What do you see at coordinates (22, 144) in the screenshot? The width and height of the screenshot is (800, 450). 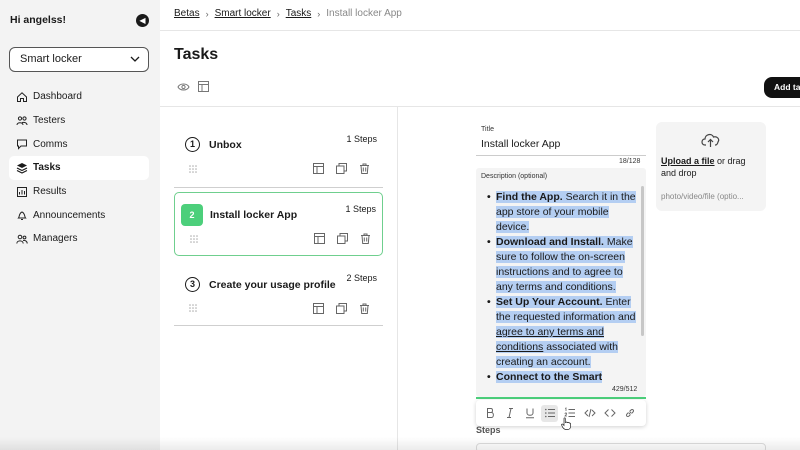 I see `chat-icon` at bounding box center [22, 144].